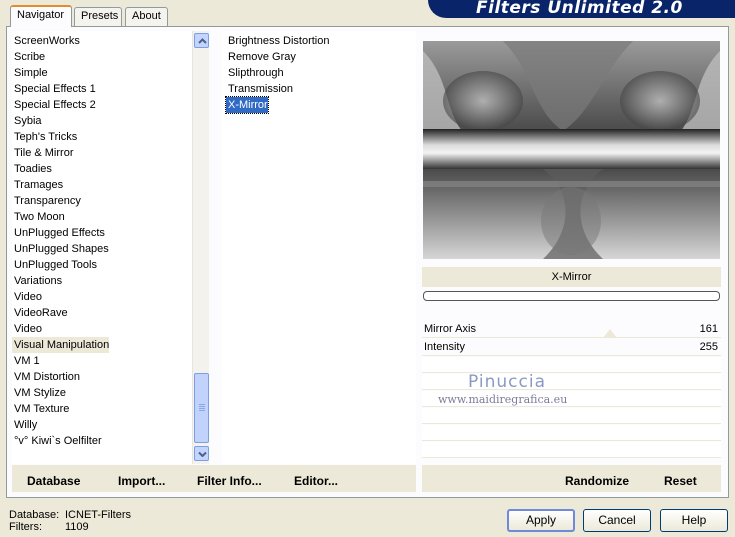 This screenshot has height=537, width=735. What do you see at coordinates (39, 393) in the screenshot?
I see `category-item: VM Stylize` at bounding box center [39, 393].